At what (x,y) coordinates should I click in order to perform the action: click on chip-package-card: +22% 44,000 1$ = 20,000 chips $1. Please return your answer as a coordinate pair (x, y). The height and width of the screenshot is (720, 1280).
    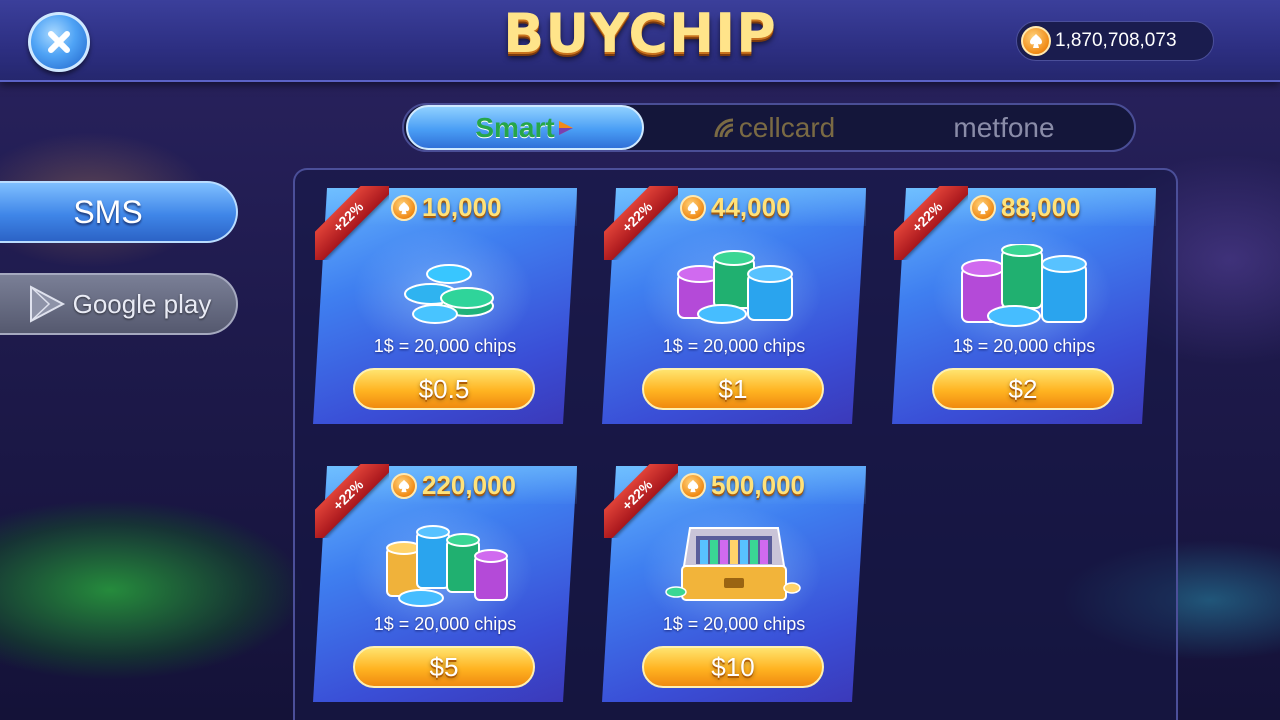
    Looking at the image, I should click on (734, 305).